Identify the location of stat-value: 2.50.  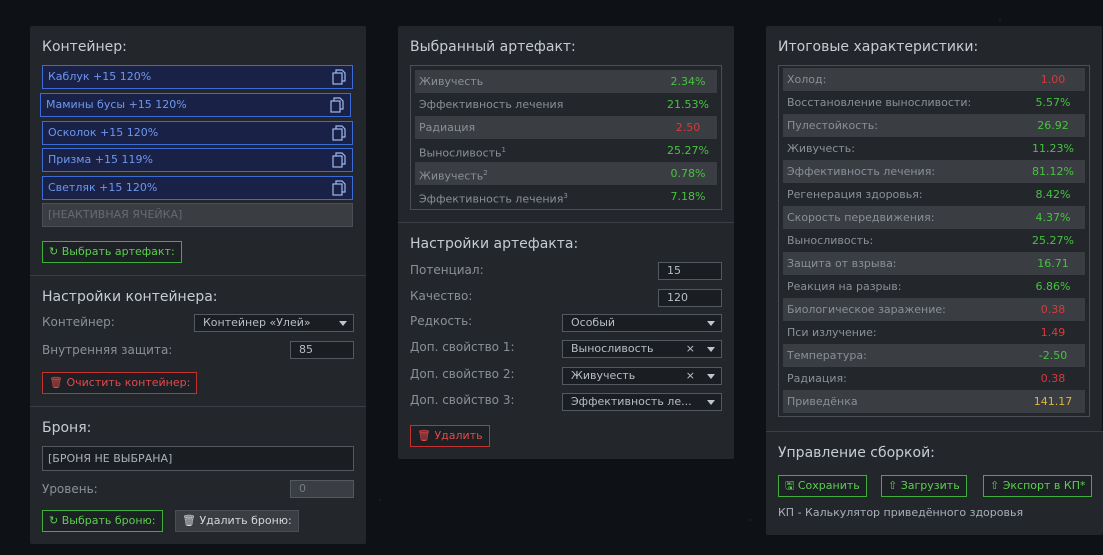
(688, 127).